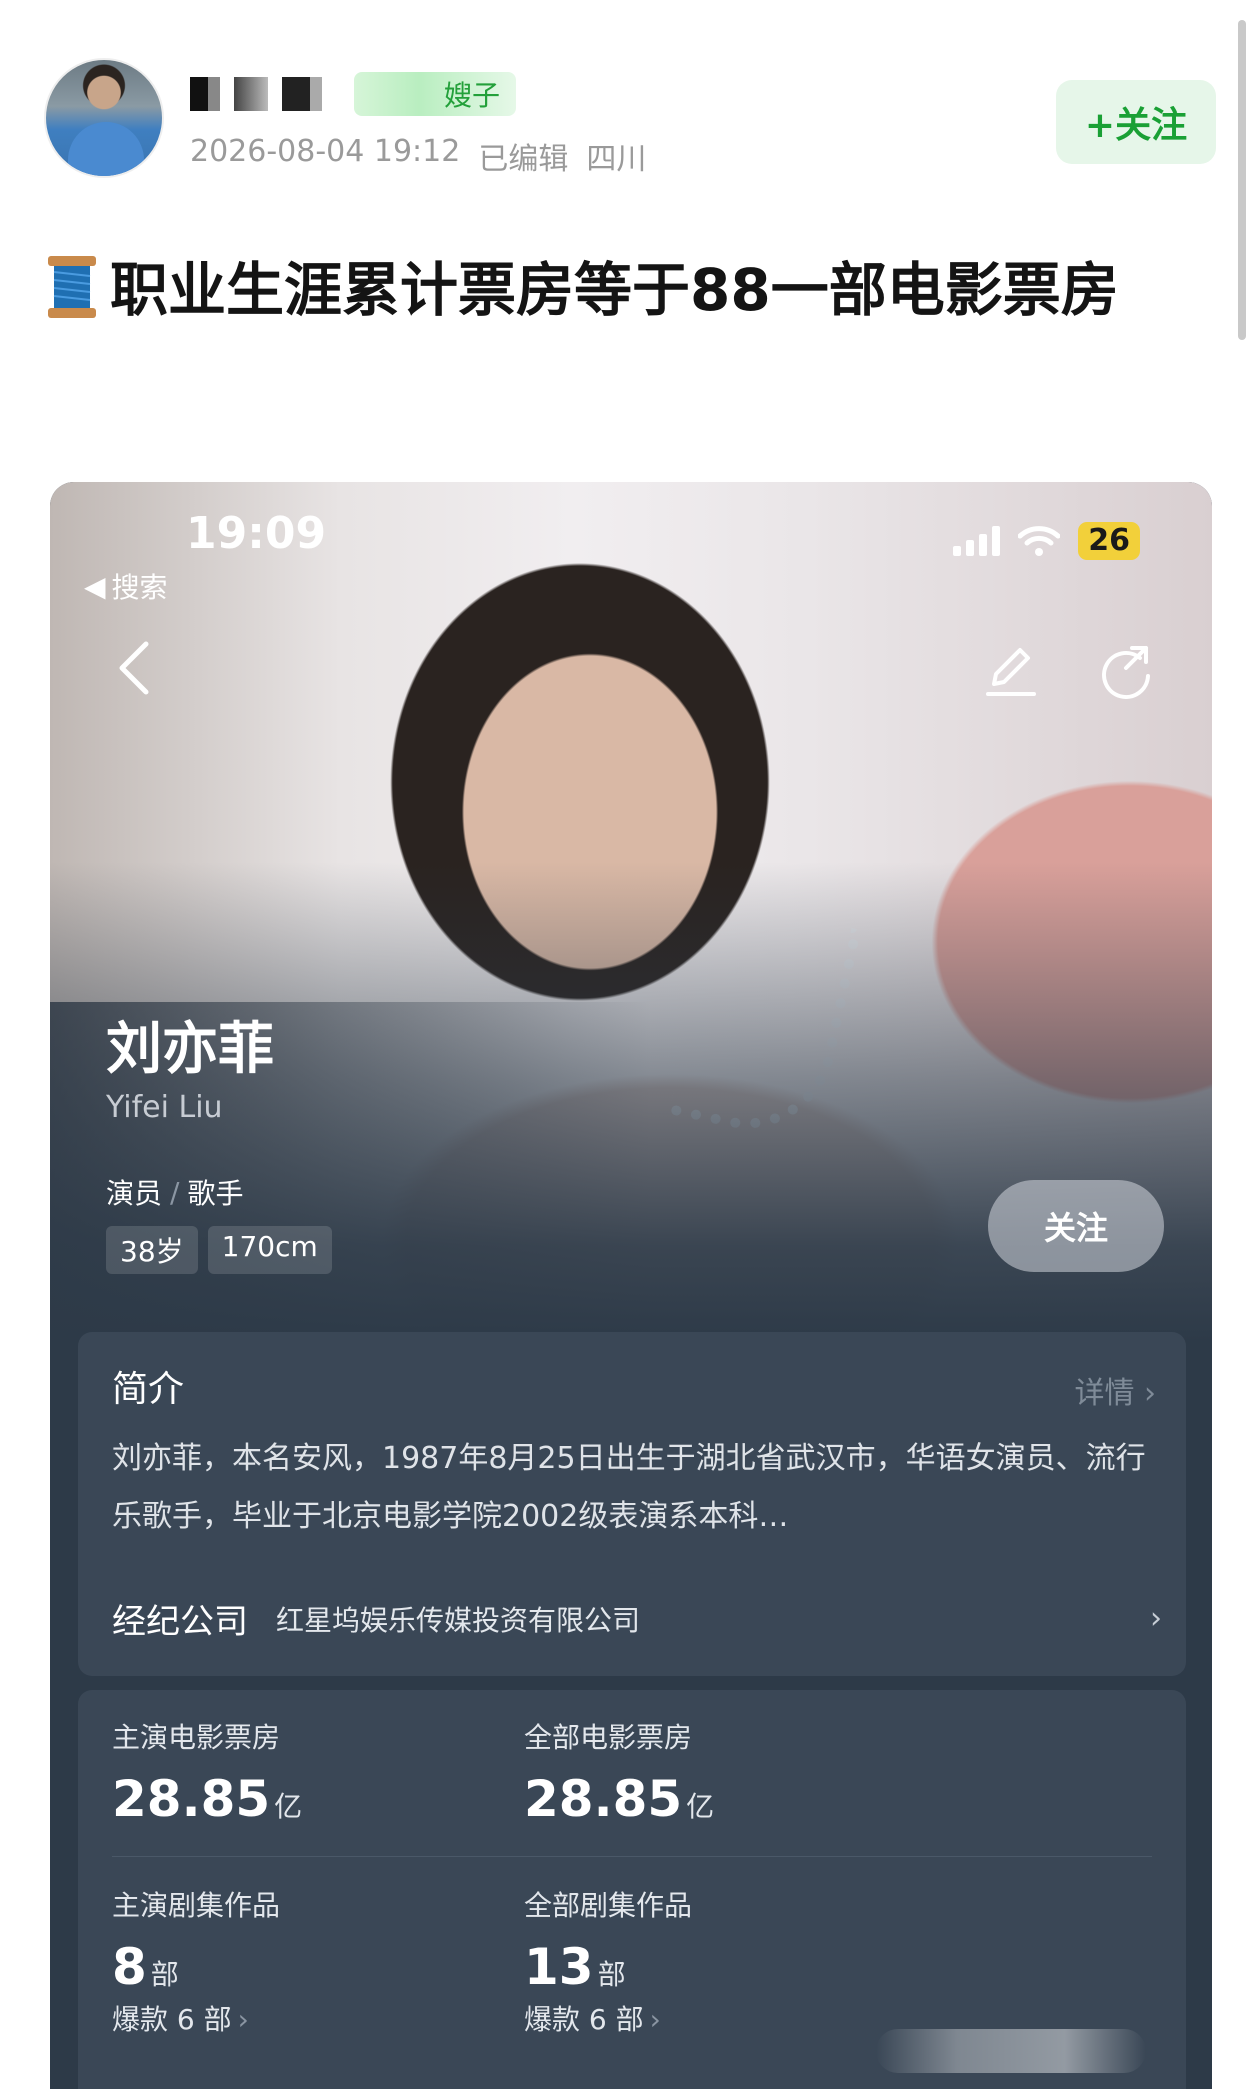 This screenshot has height=2089, width=1260. What do you see at coordinates (190, 1049) in the screenshot?
I see `star-name: 刘亦菲` at bounding box center [190, 1049].